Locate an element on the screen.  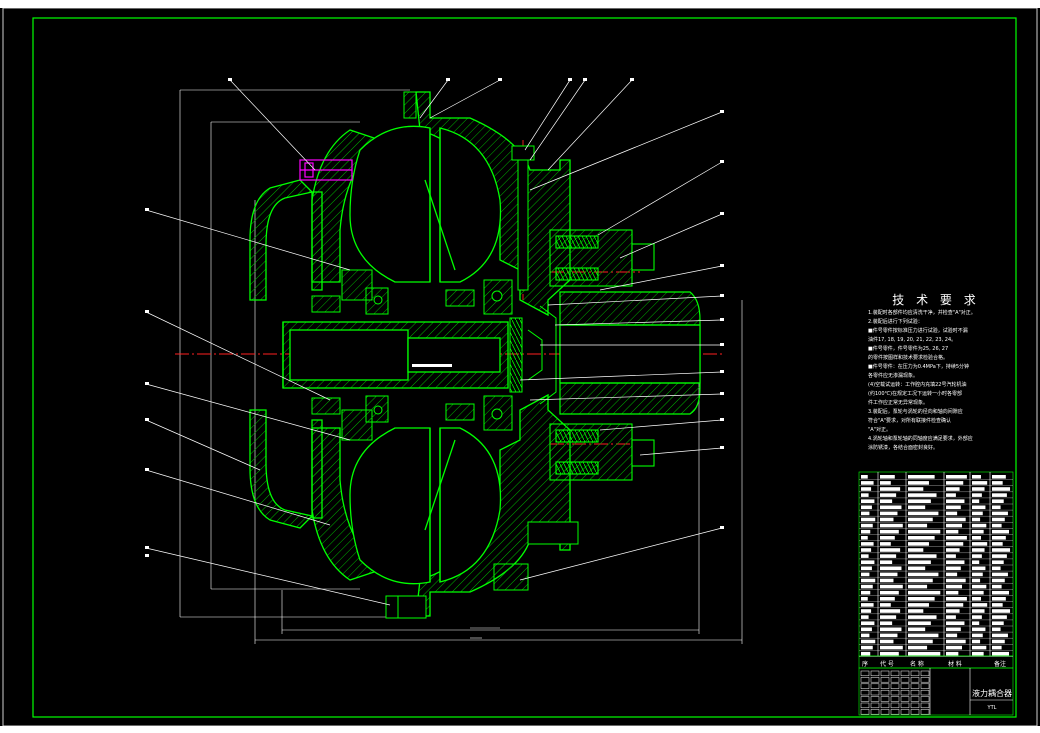
tech-note: ■件号零件：在压力为0.4MPa下，持续5分钟 is located at coordinates (919, 367).